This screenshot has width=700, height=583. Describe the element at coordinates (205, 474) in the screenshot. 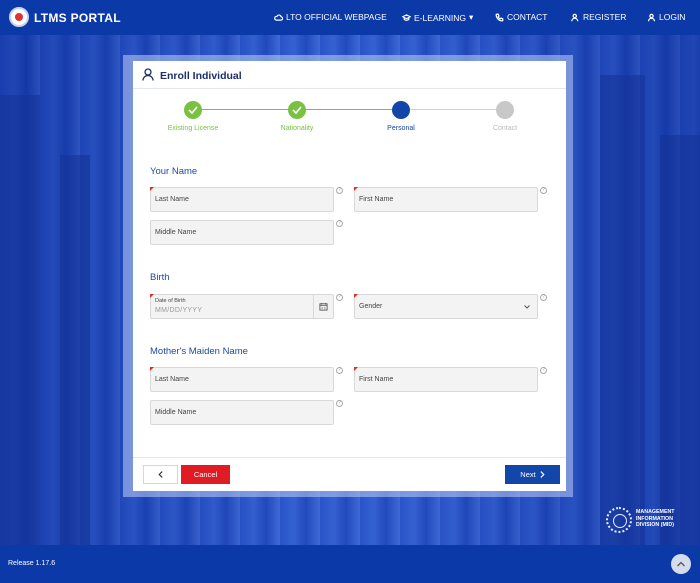

I see `cancel-button: Cancel` at that location.